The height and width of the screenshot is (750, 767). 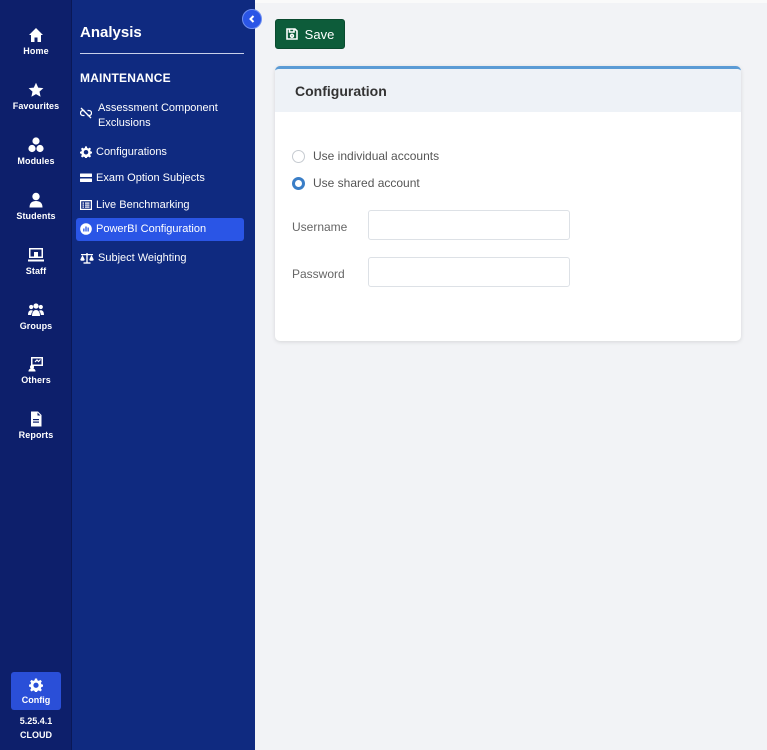 I want to click on save-button-label: Save, so click(x=319, y=34).